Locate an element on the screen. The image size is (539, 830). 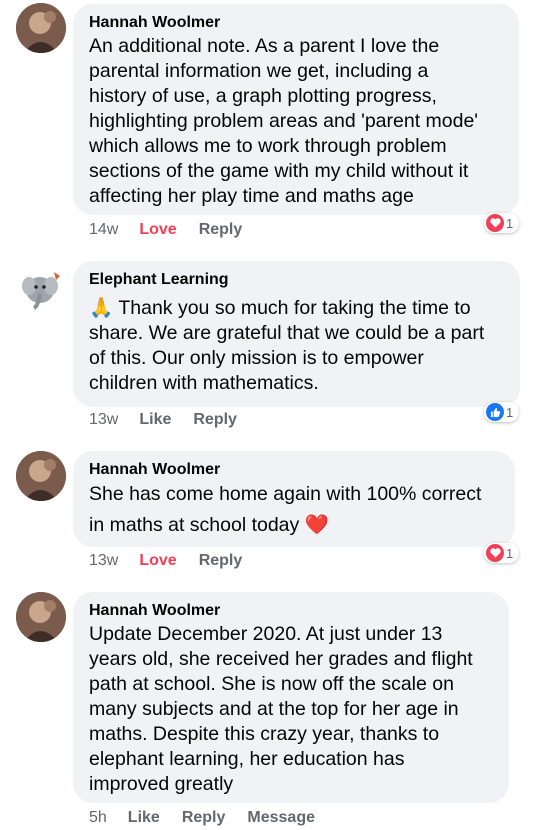
comment-actions: 13w Love Reply is located at coordinates (176, 561).